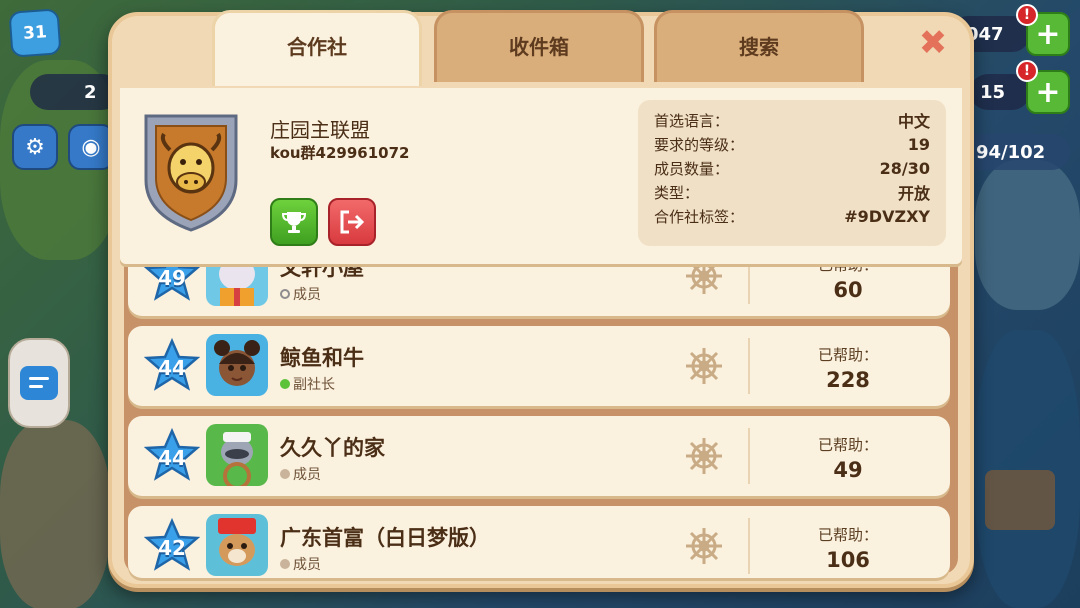 This screenshot has height=608, width=1080. What do you see at coordinates (913, 193) in the screenshot?
I see `info-type-value: 开放` at bounding box center [913, 193].